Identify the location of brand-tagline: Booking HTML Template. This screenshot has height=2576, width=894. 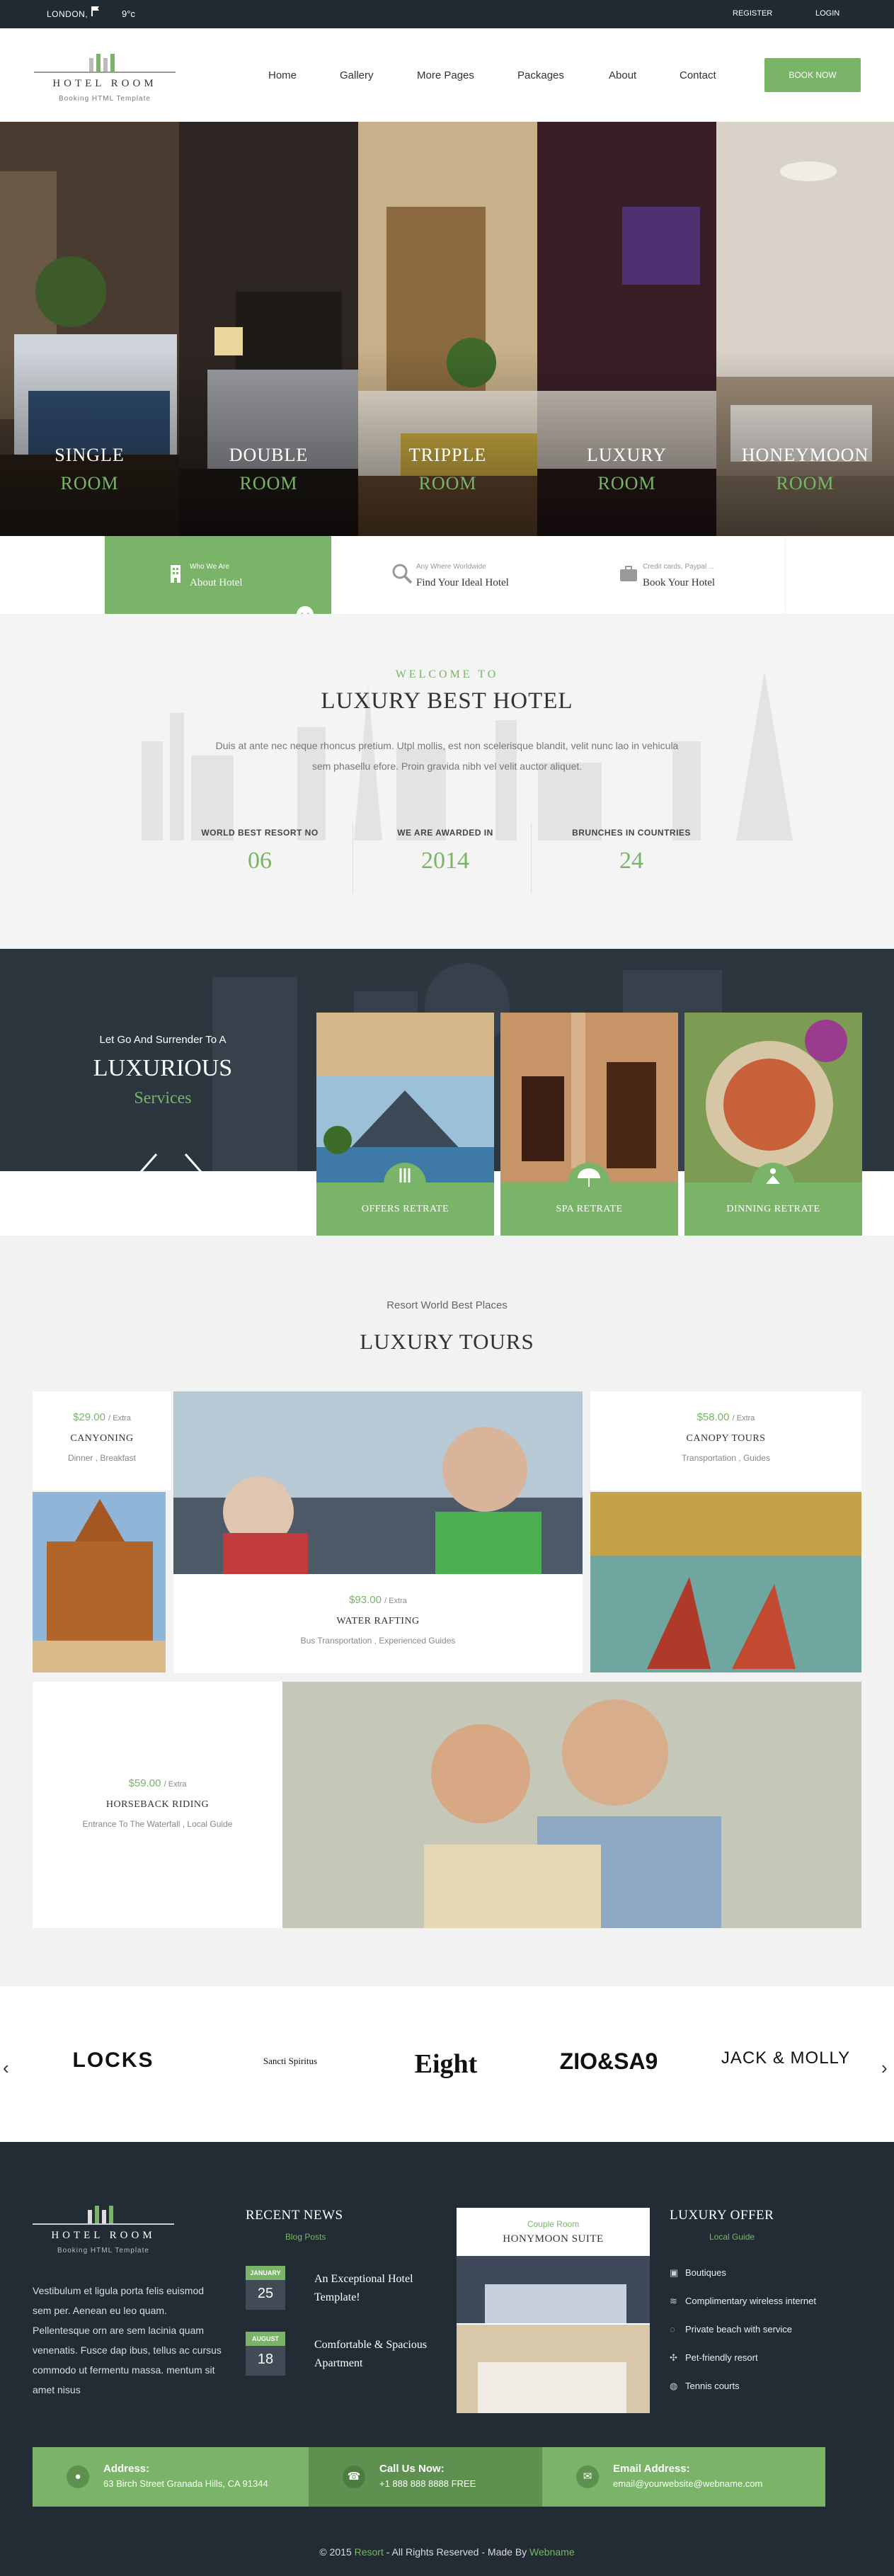
(105, 99).